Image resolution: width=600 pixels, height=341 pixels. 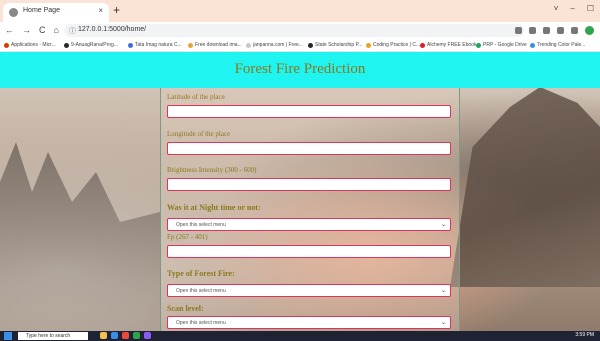 What do you see at coordinates (214, 207) in the screenshot?
I see `daynight-label: Was it at Night time or not:` at bounding box center [214, 207].